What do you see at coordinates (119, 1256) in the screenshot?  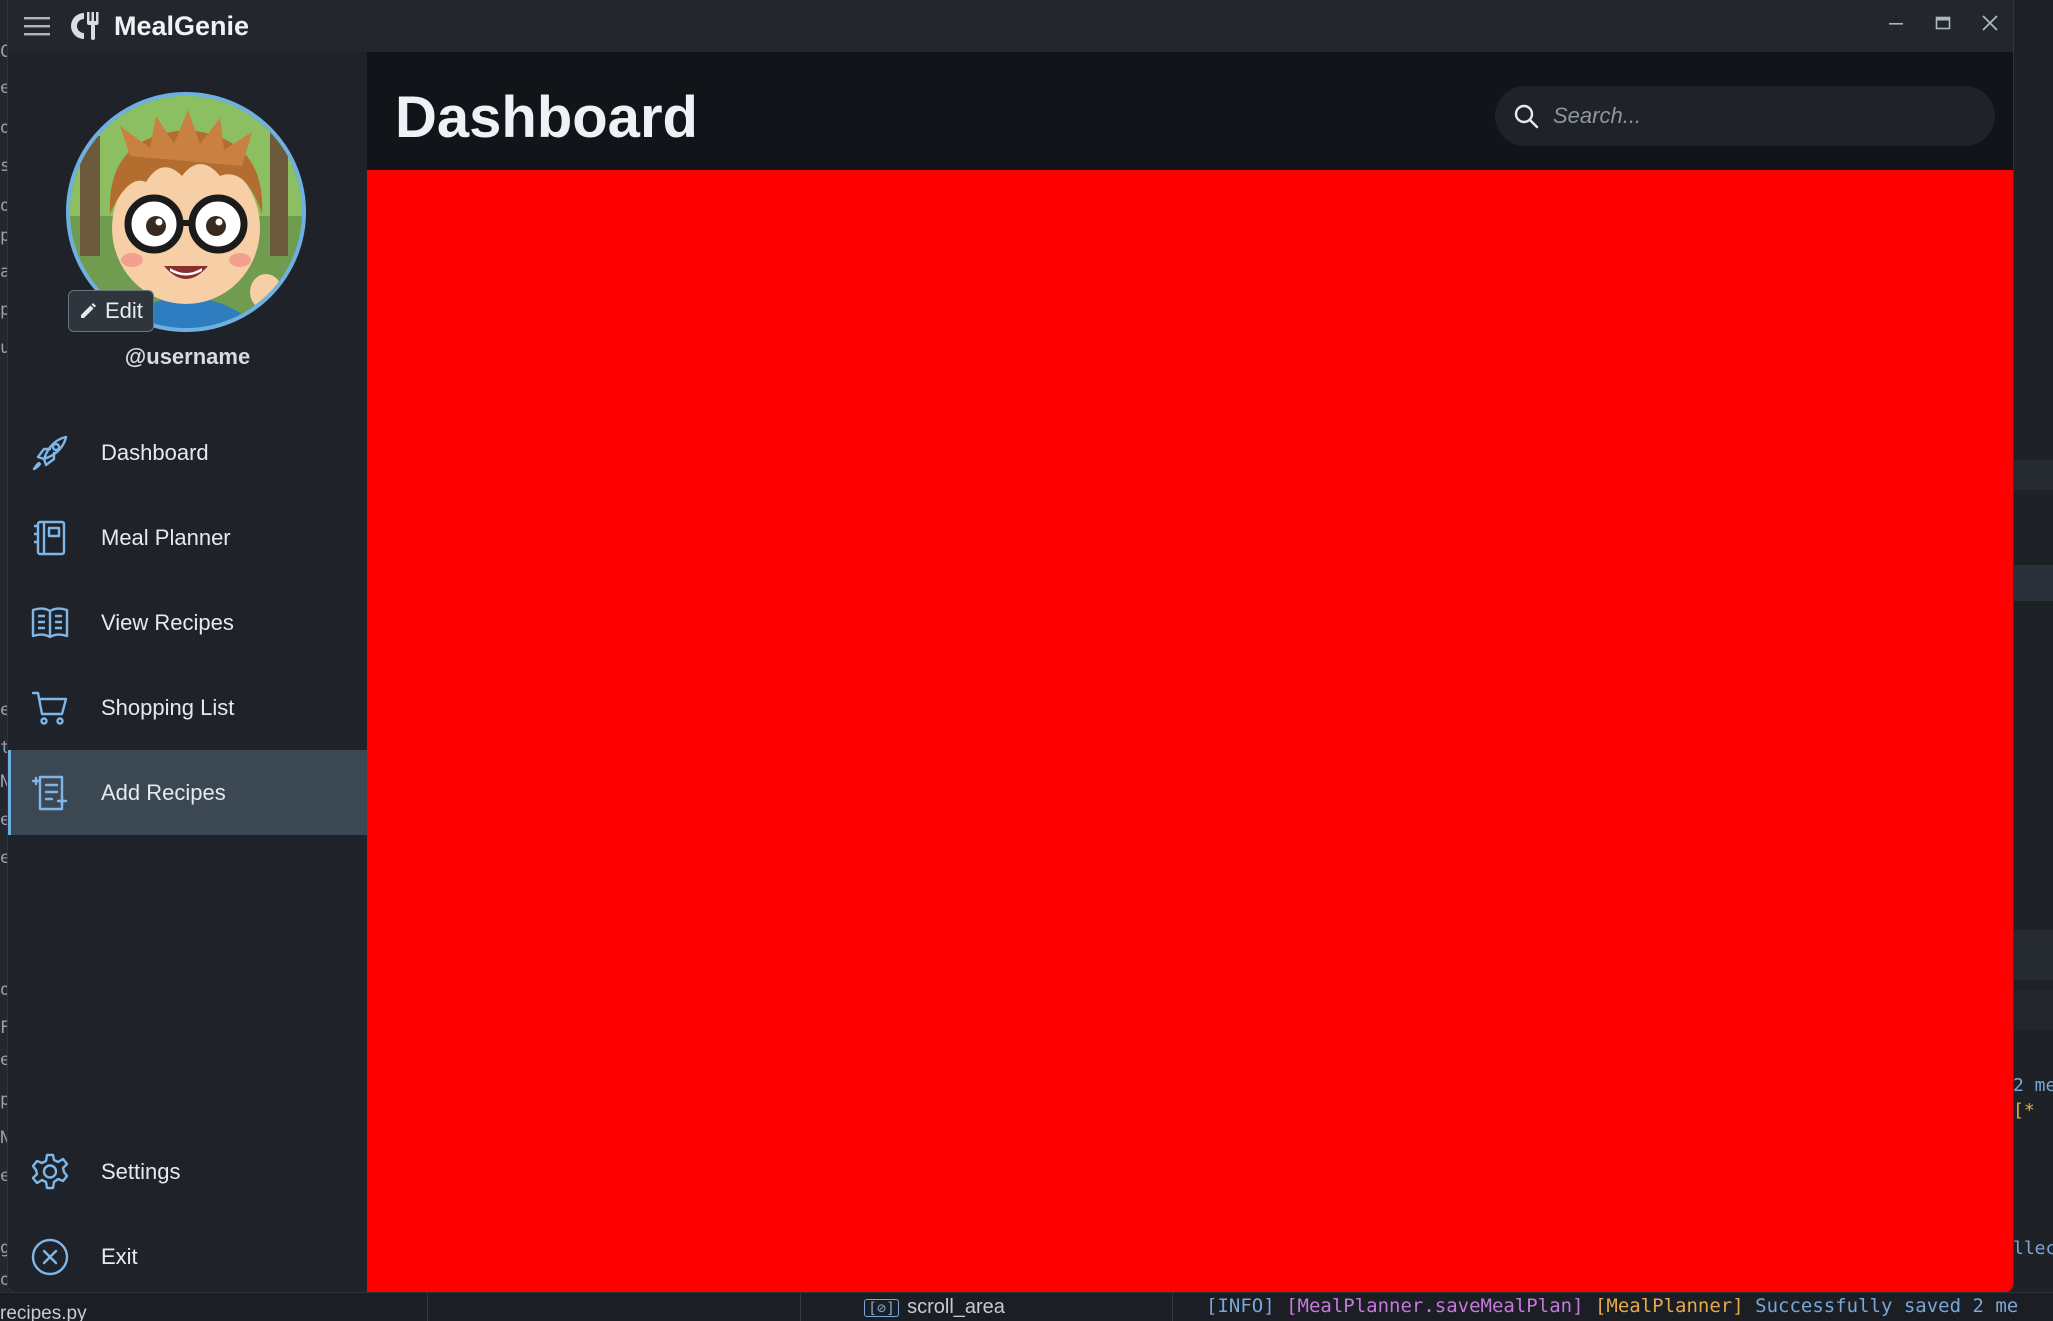 I see `sidebar-item-label: Exit` at bounding box center [119, 1256].